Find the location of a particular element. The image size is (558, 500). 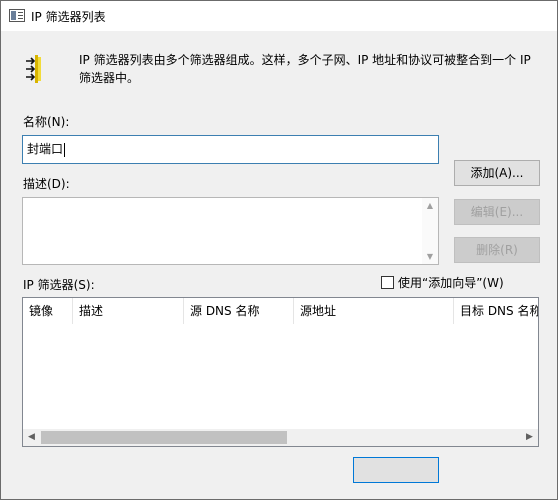

description-scrollbar: ▲ ▼ is located at coordinates (430, 231).